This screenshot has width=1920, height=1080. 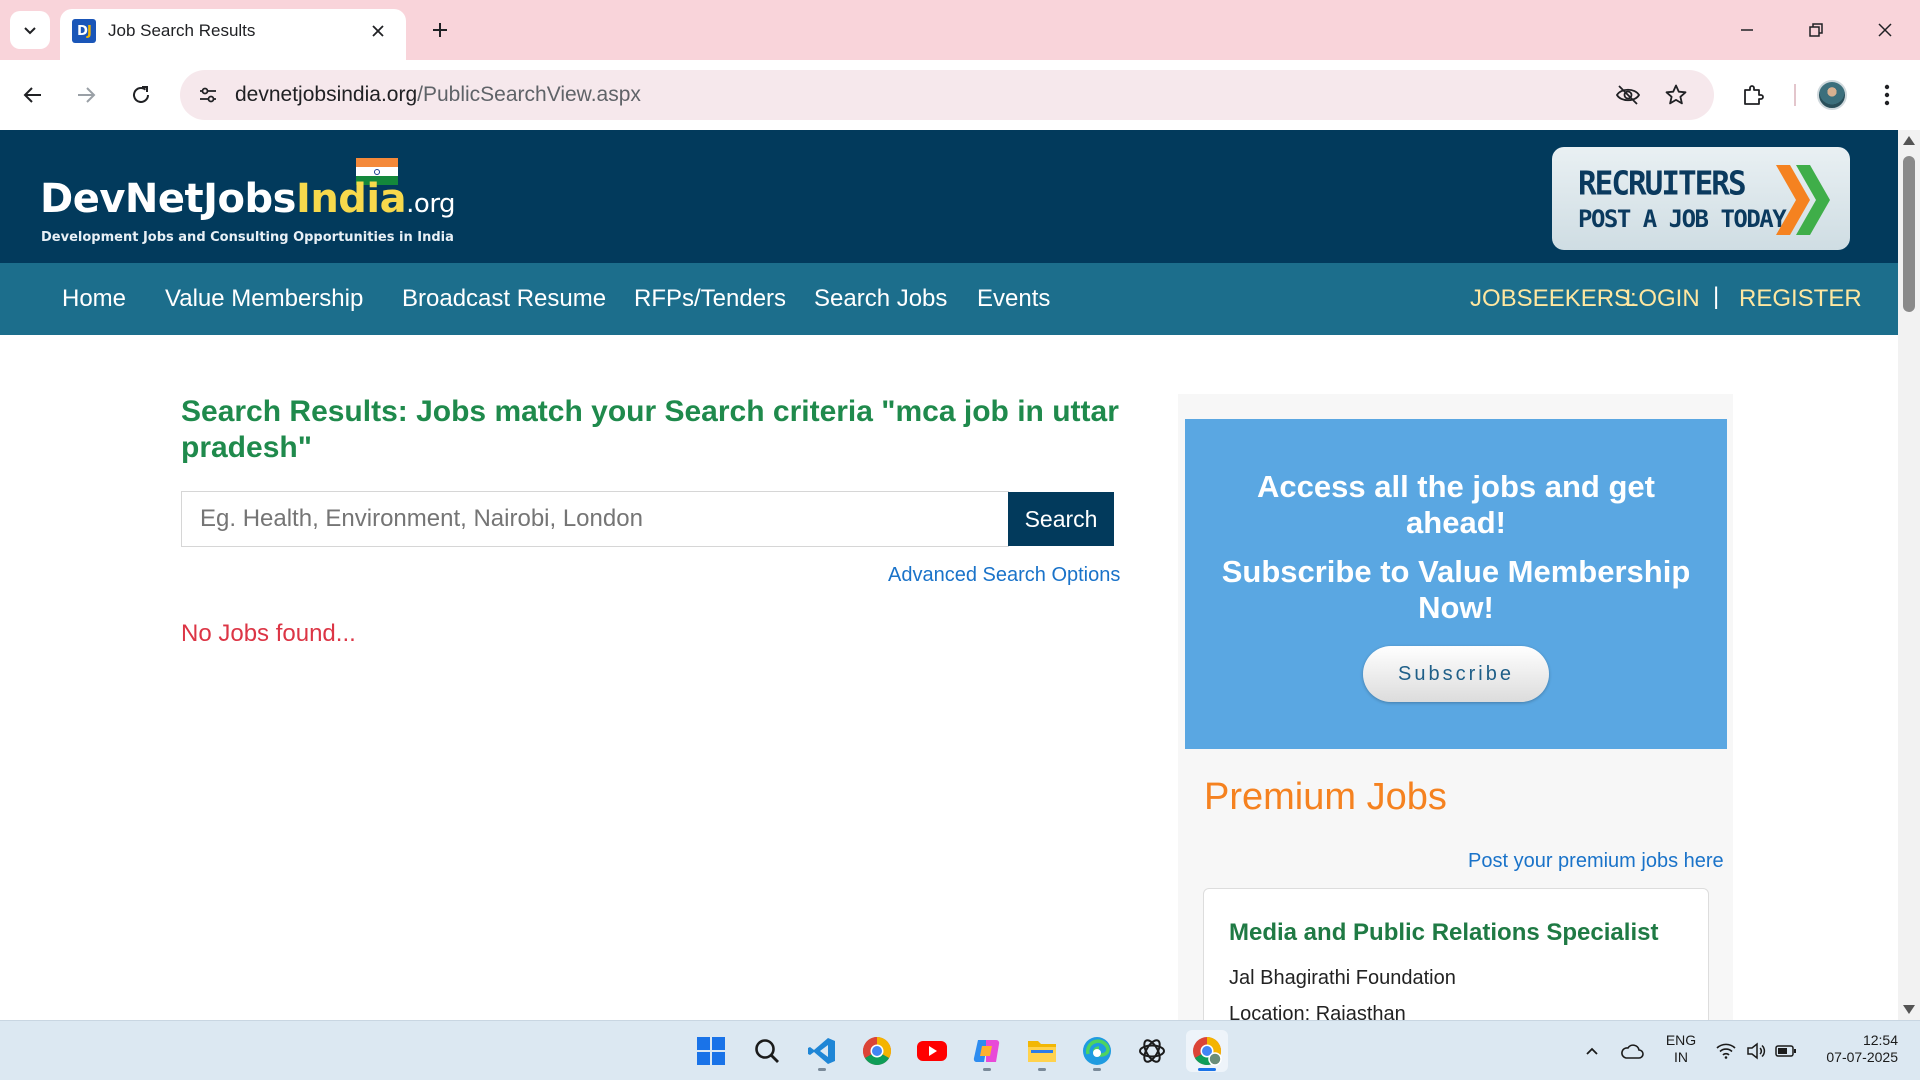 I want to click on promo-headline: Access all the jobs and get ahead!, so click(x=1456, y=504).